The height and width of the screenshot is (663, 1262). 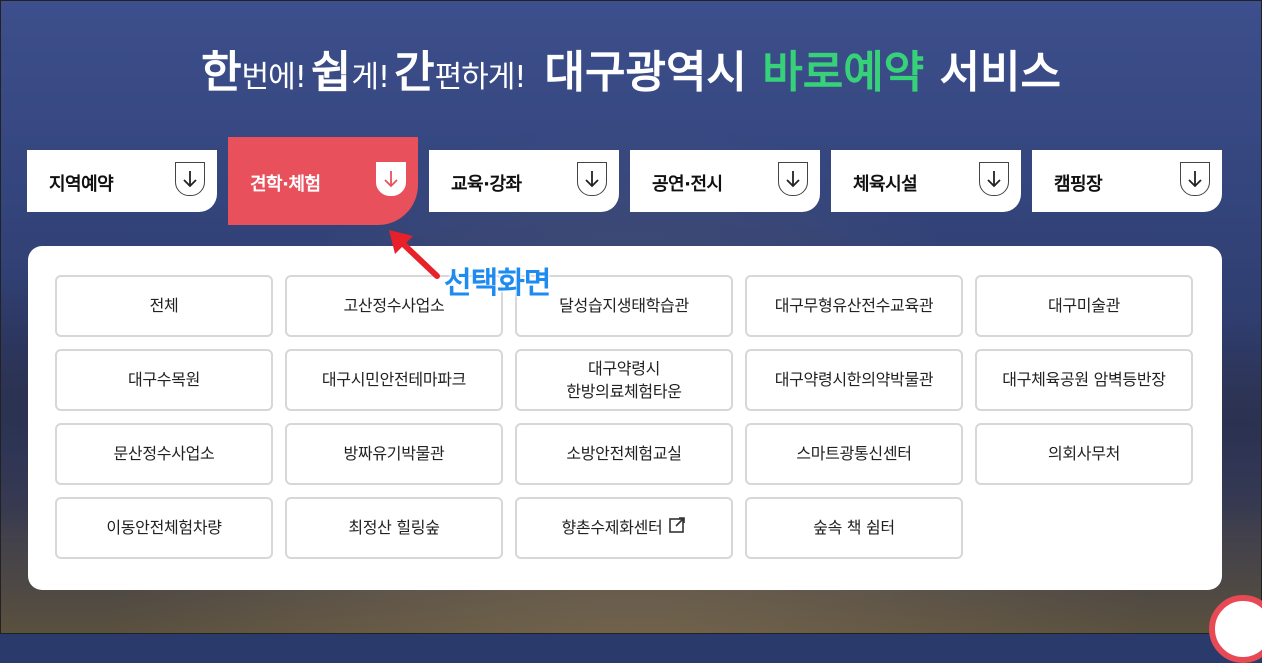 I want to click on floating-badge, so click(x=1235, y=629).